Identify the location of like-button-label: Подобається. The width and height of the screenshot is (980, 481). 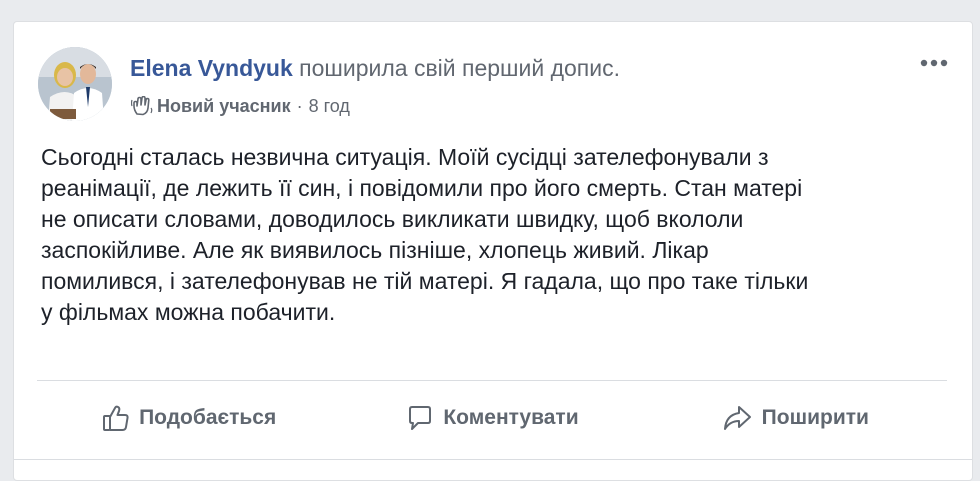
(208, 417).